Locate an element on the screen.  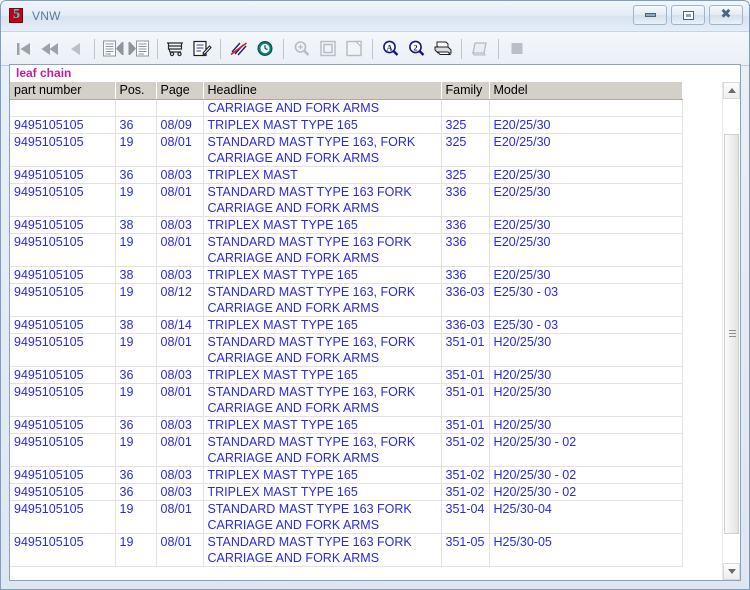
cell-model is located at coordinates (586, 108).